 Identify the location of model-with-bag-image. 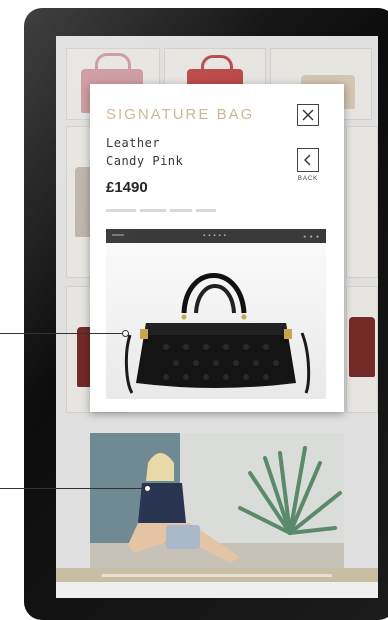
(217, 503).